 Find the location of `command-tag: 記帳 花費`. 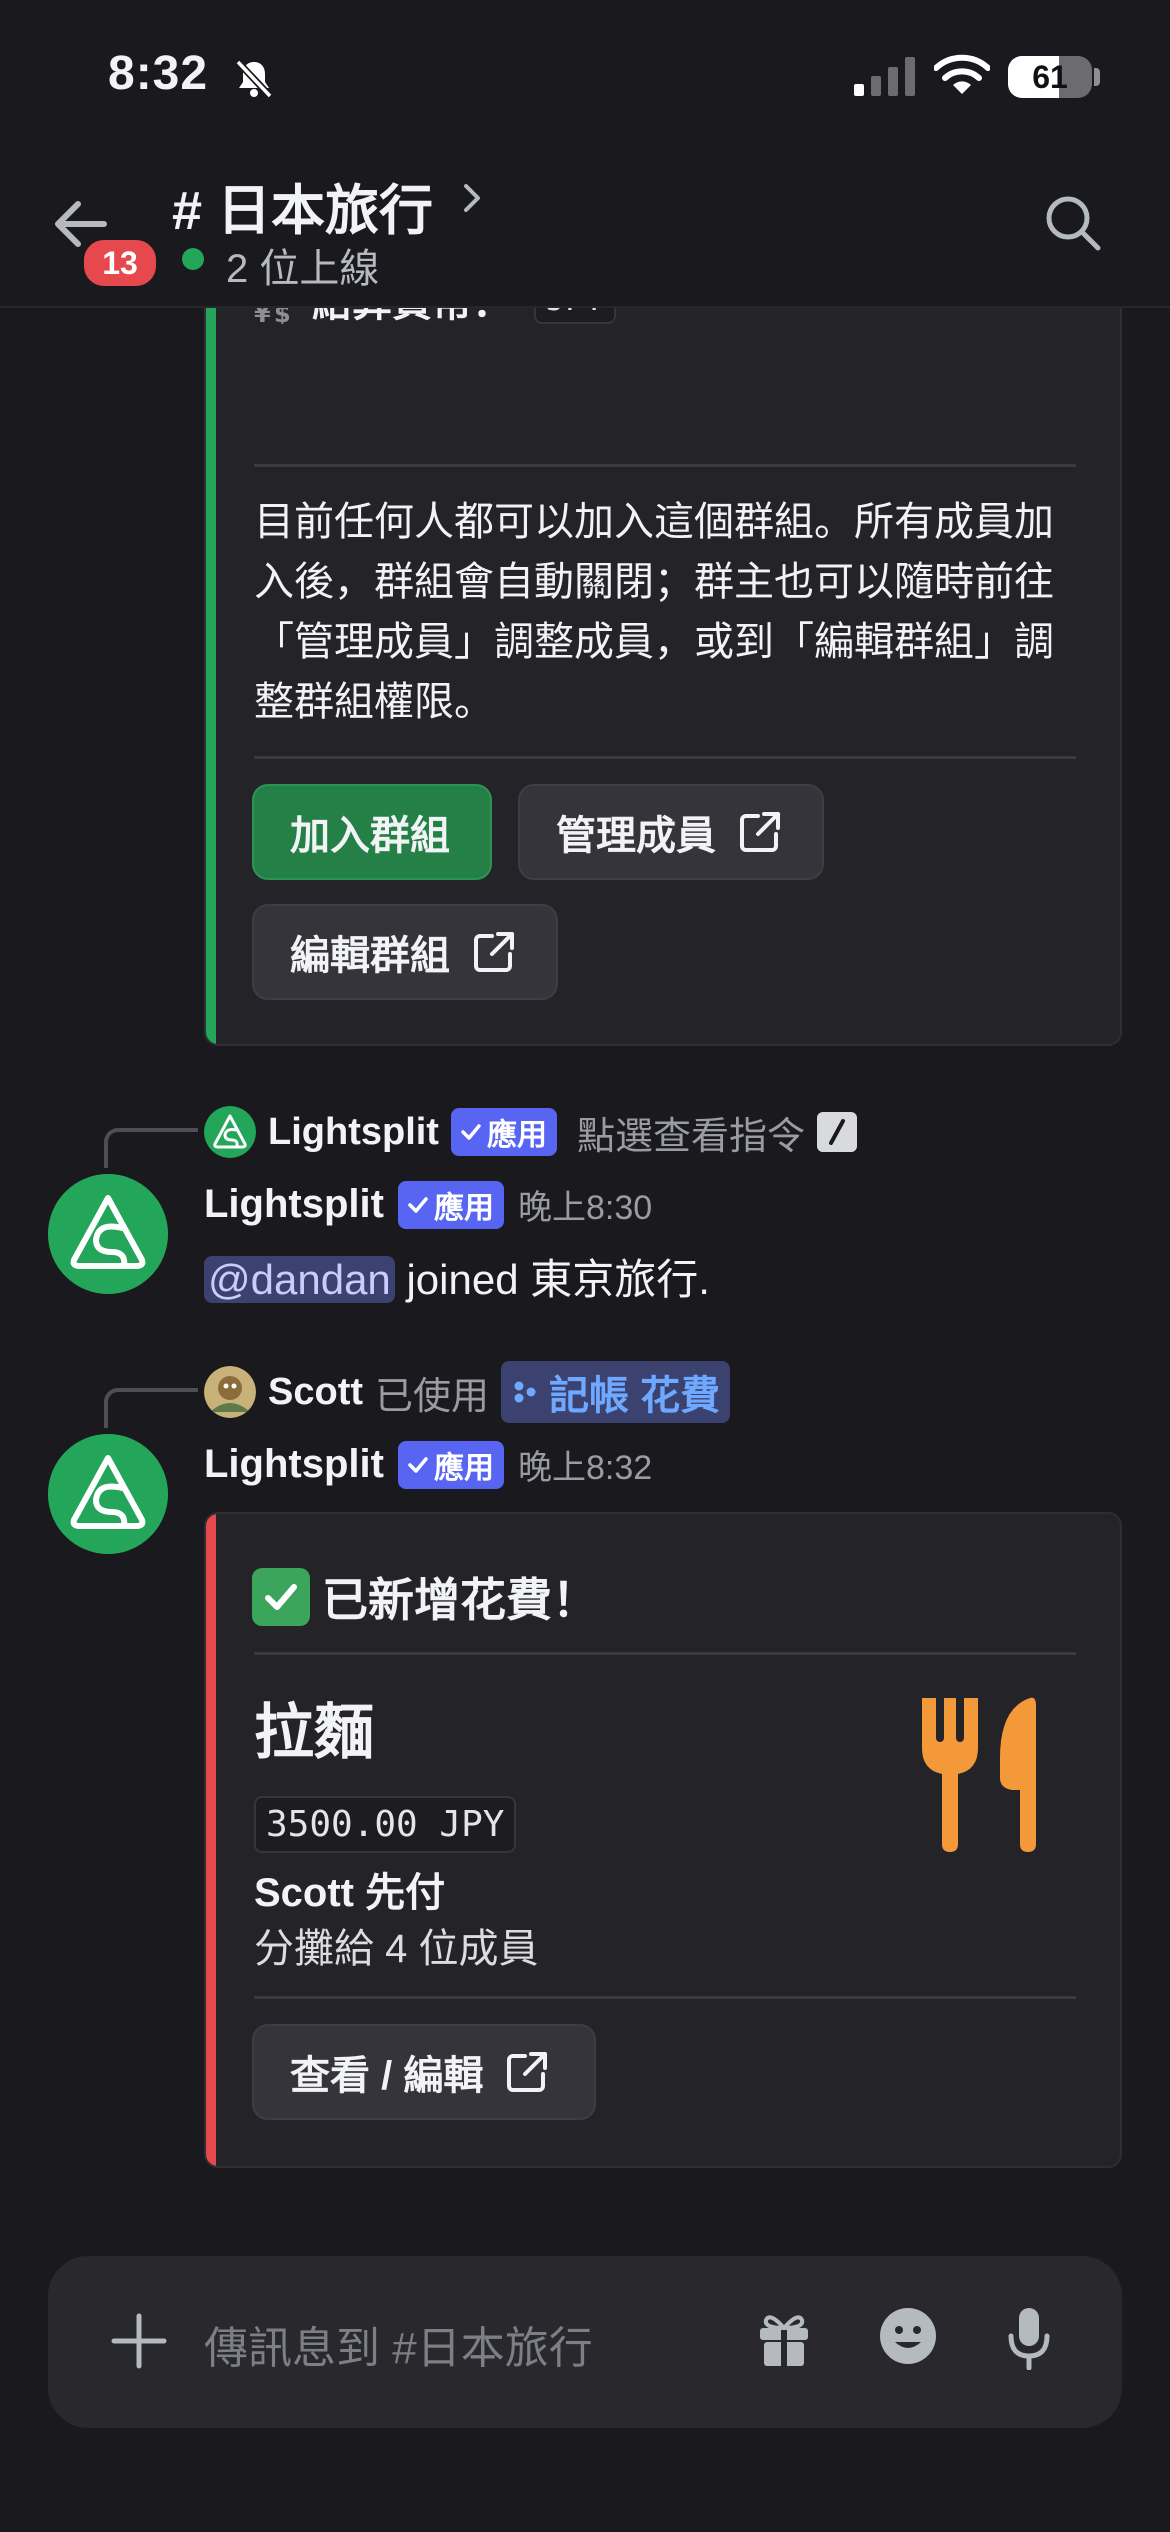

command-tag: 記帳 花費 is located at coordinates (616, 1392).